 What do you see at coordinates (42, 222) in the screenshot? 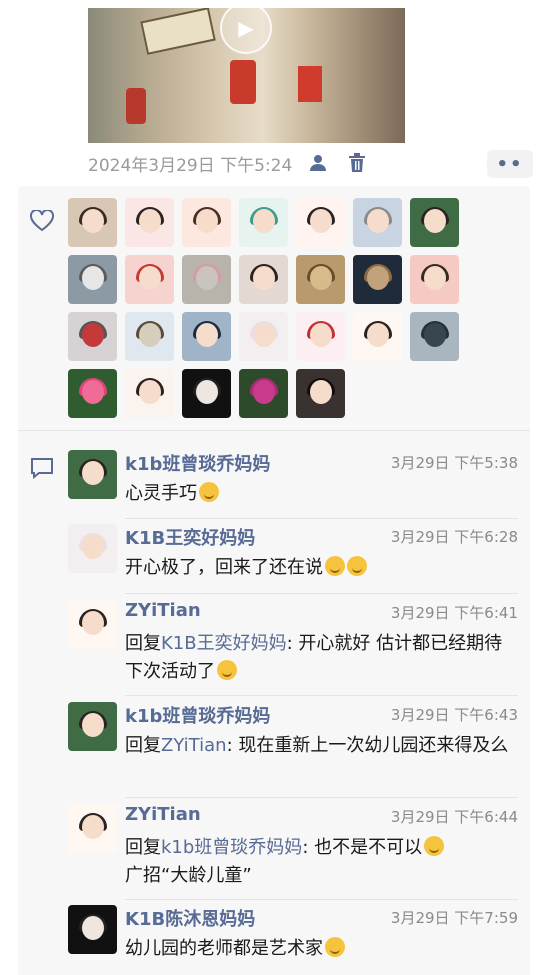
I see `heart-icon` at bounding box center [42, 222].